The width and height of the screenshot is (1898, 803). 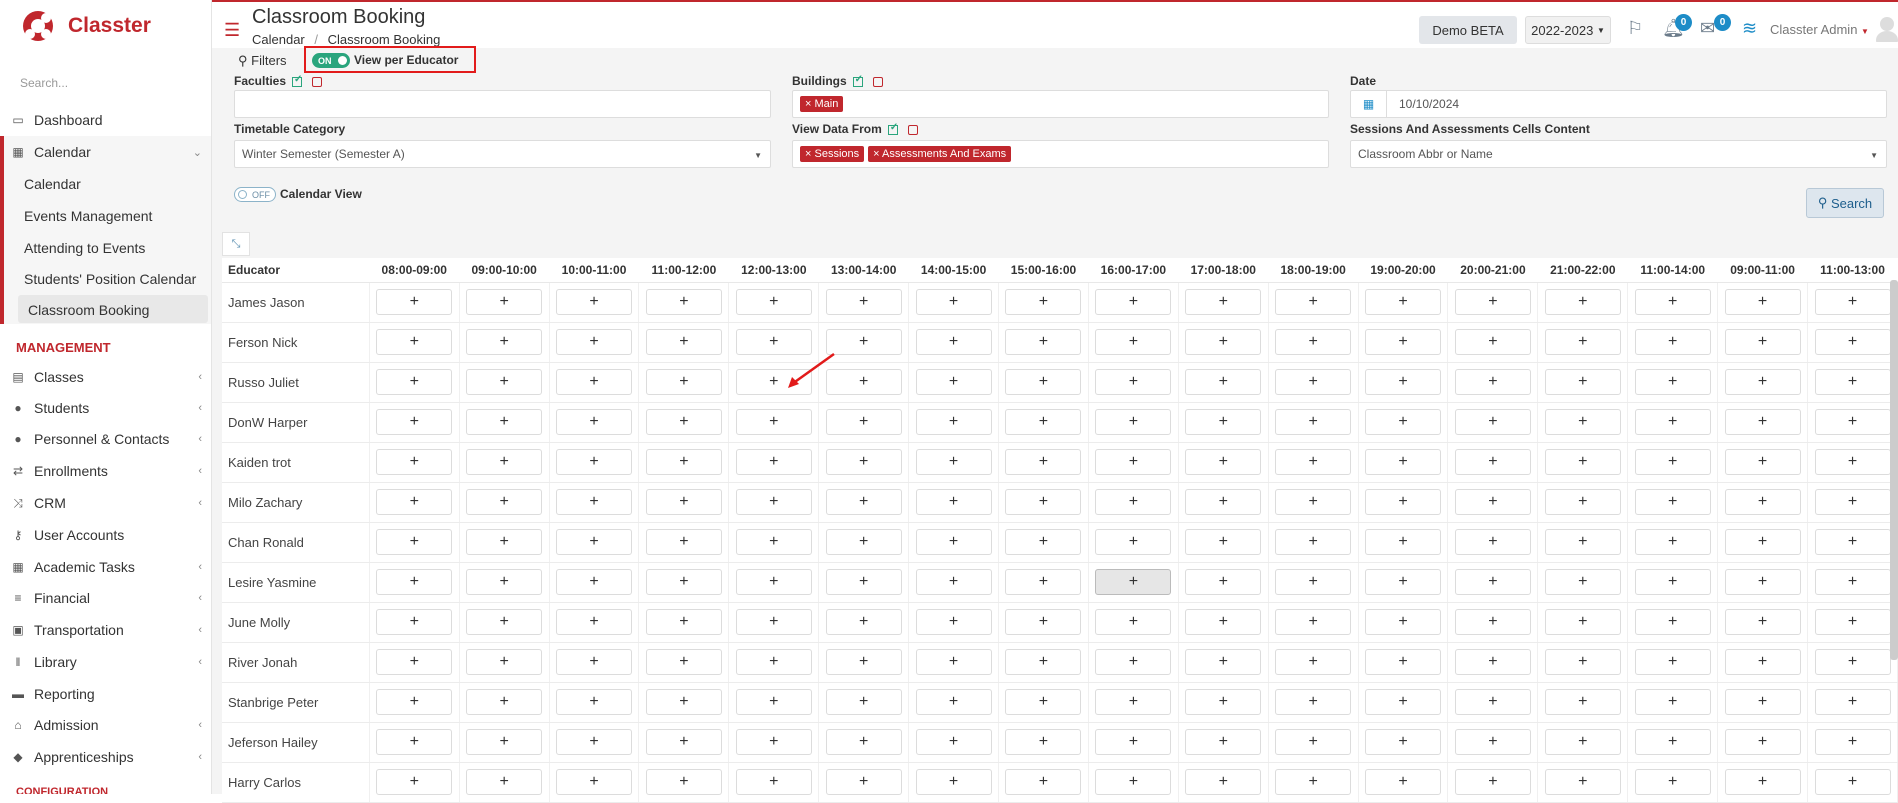 What do you see at coordinates (822, 104) in the screenshot?
I see `building-tag: × Main` at bounding box center [822, 104].